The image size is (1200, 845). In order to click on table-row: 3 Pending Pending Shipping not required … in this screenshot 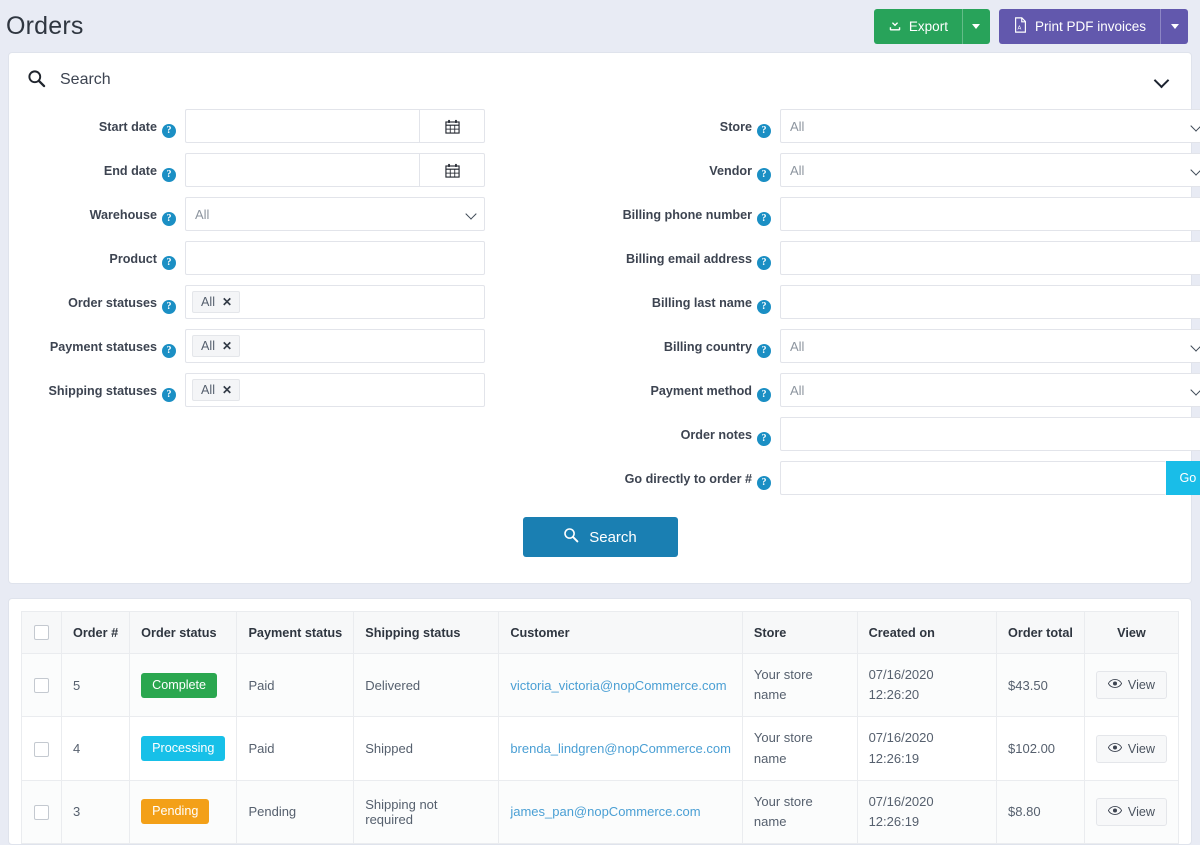, I will do `click(600, 811)`.